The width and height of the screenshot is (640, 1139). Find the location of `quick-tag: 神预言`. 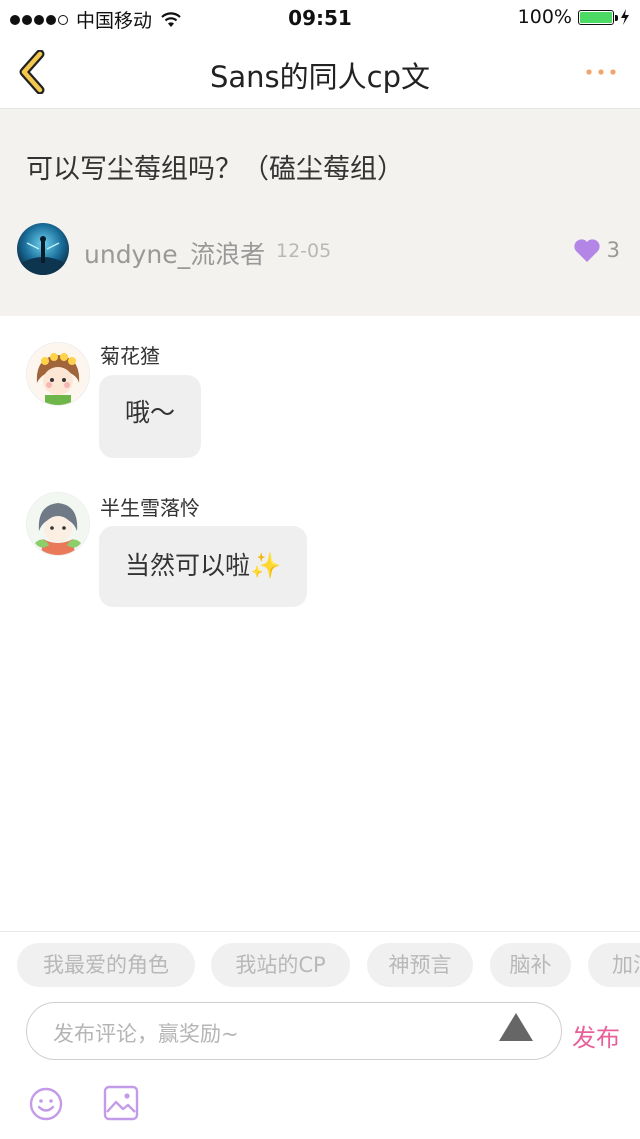

quick-tag: 神预言 is located at coordinates (420, 965).